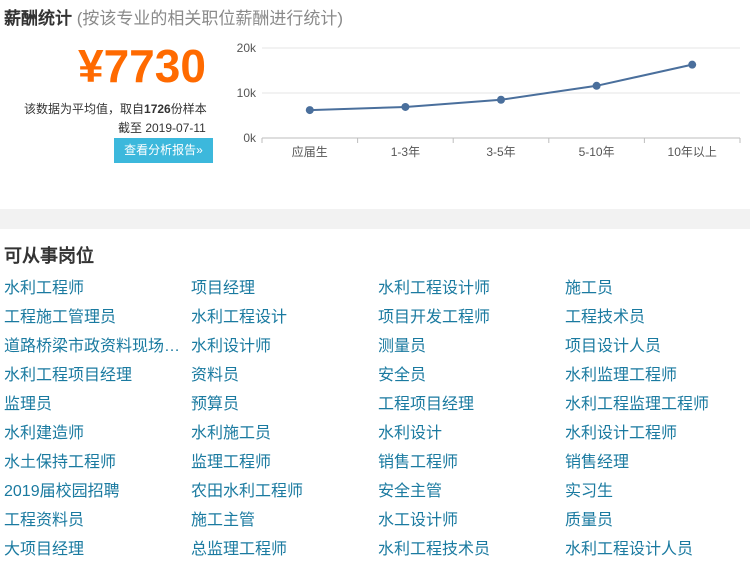  What do you see at coordinates (471, 288) in the screenshot?
I see `job-link: 水利工程设计师` at bounding box center [471, 288].